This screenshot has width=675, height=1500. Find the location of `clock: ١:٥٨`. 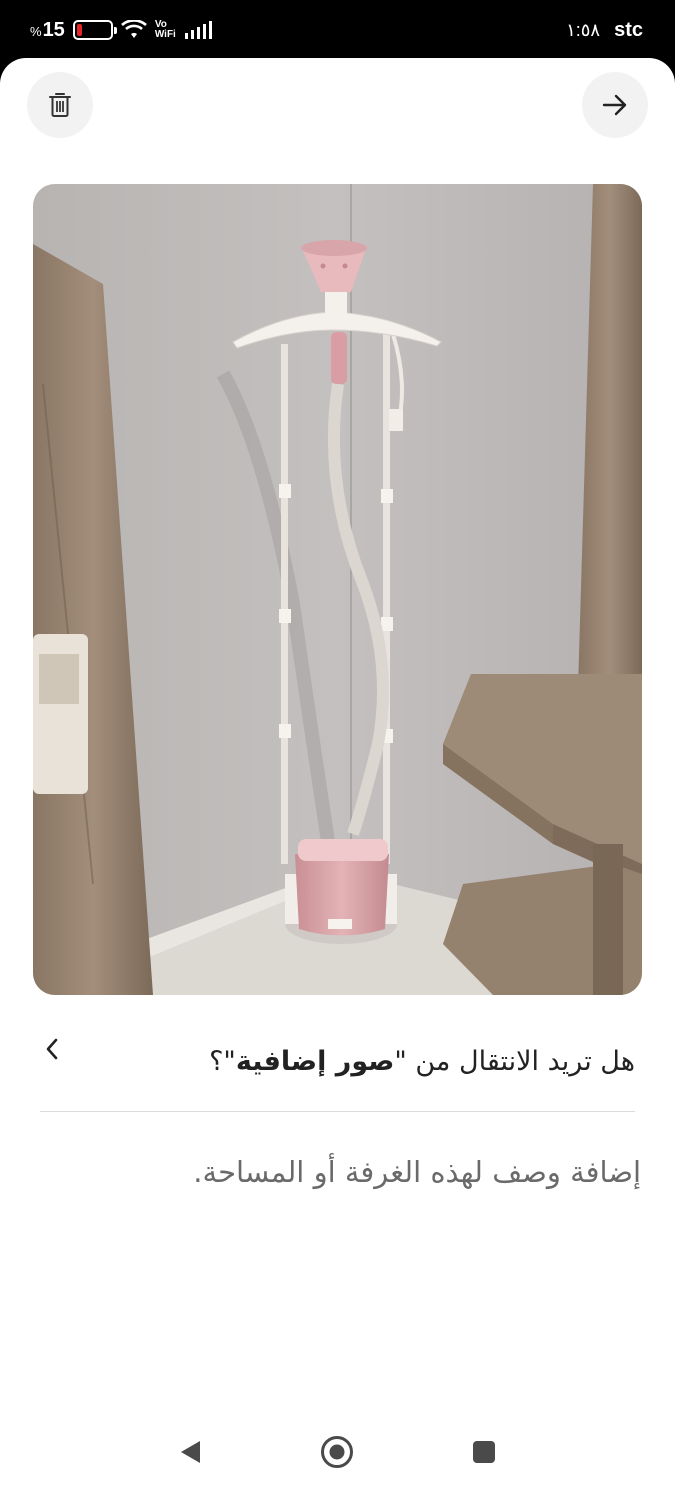

clock: ١:٥٨ is located at coordinates (583, 29).